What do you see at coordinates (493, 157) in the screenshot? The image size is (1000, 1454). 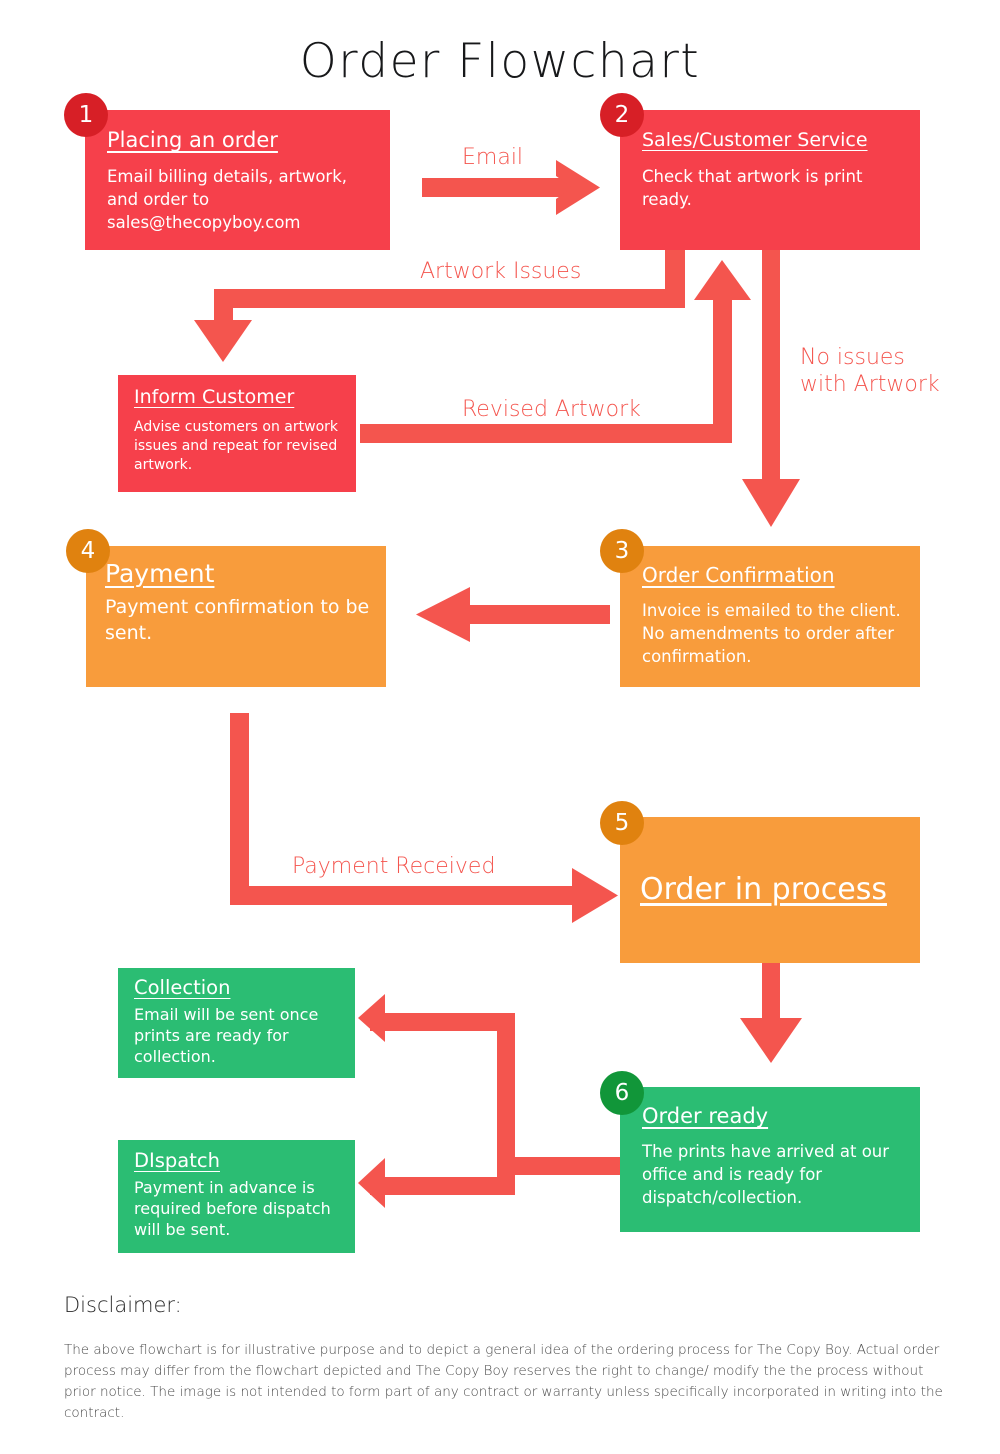 I see `edge-label-email: Email` at bounding box center [493, 157].